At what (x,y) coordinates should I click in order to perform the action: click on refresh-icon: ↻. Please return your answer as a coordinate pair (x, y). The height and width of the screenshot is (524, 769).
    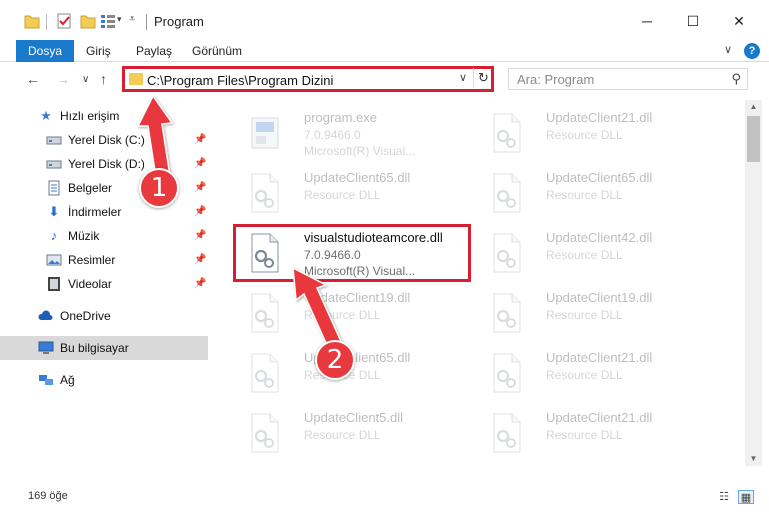
    Looking at the image, I should click on (483, 78).